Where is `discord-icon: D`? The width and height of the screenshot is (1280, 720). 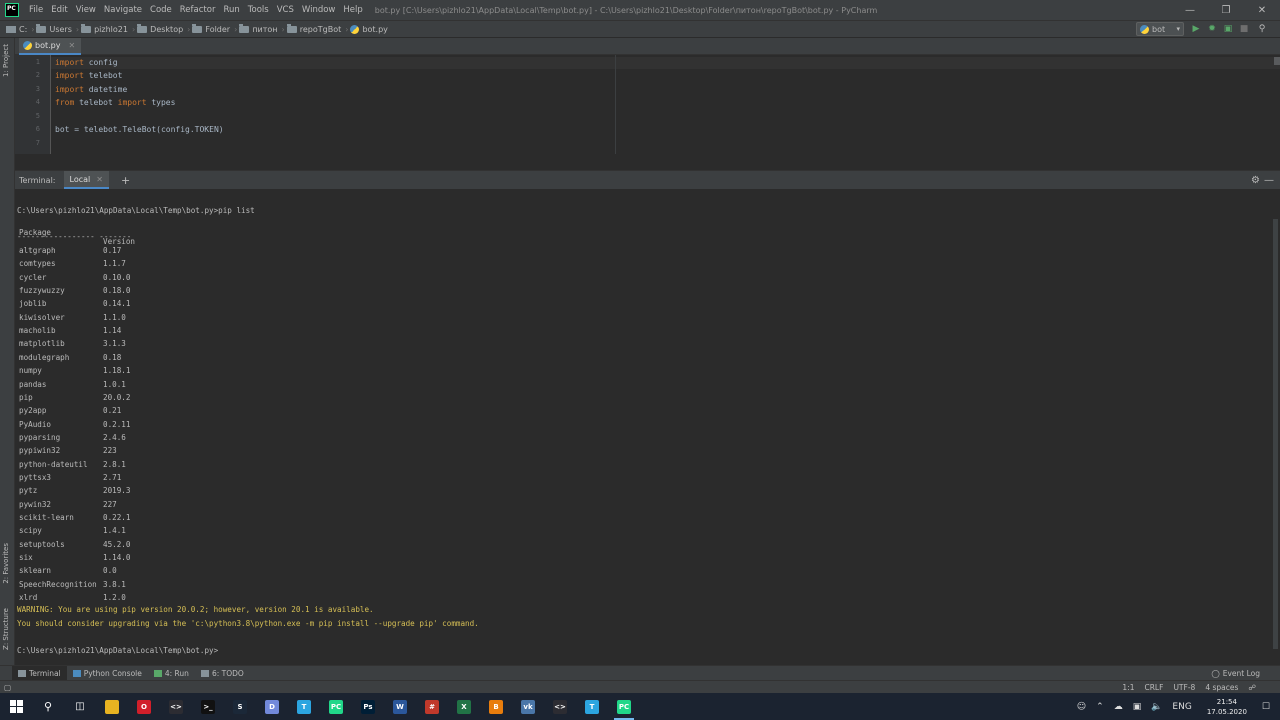 discord-icon: D is located at coordinates (272, 706).